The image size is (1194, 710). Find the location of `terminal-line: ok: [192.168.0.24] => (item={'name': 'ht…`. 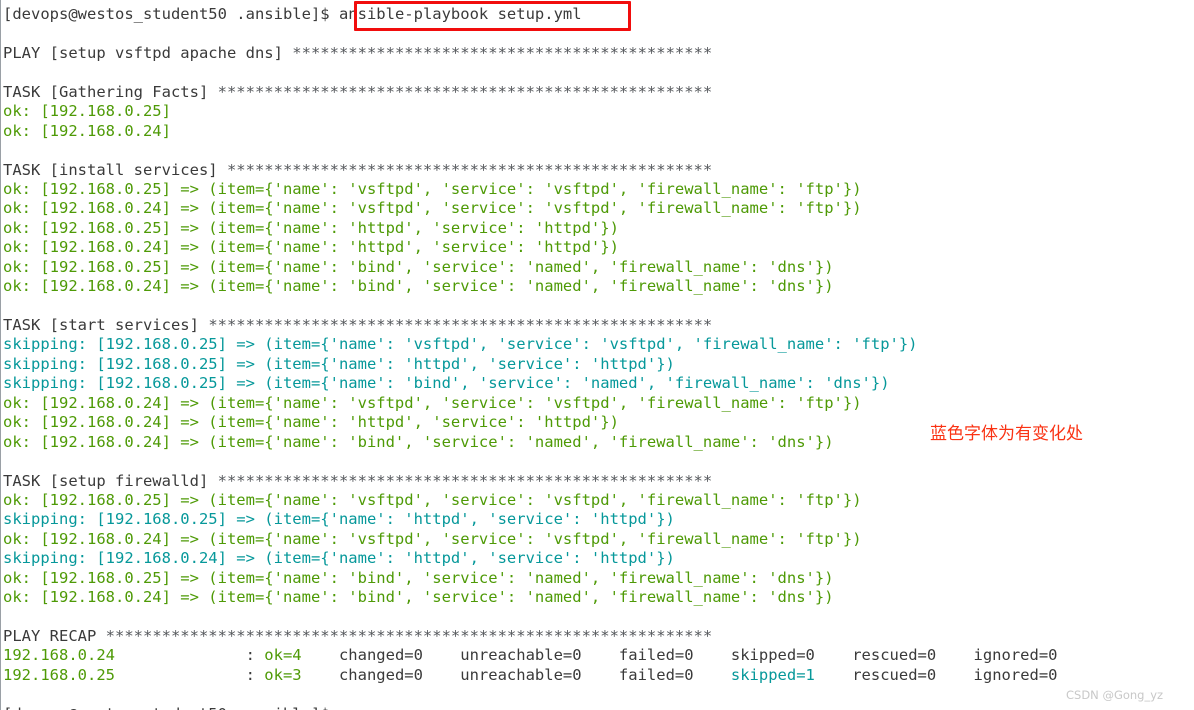

terminal-line: ok: [192.168.0.24] => (item={'name': 'ht… is located at coordinates (595, 247).